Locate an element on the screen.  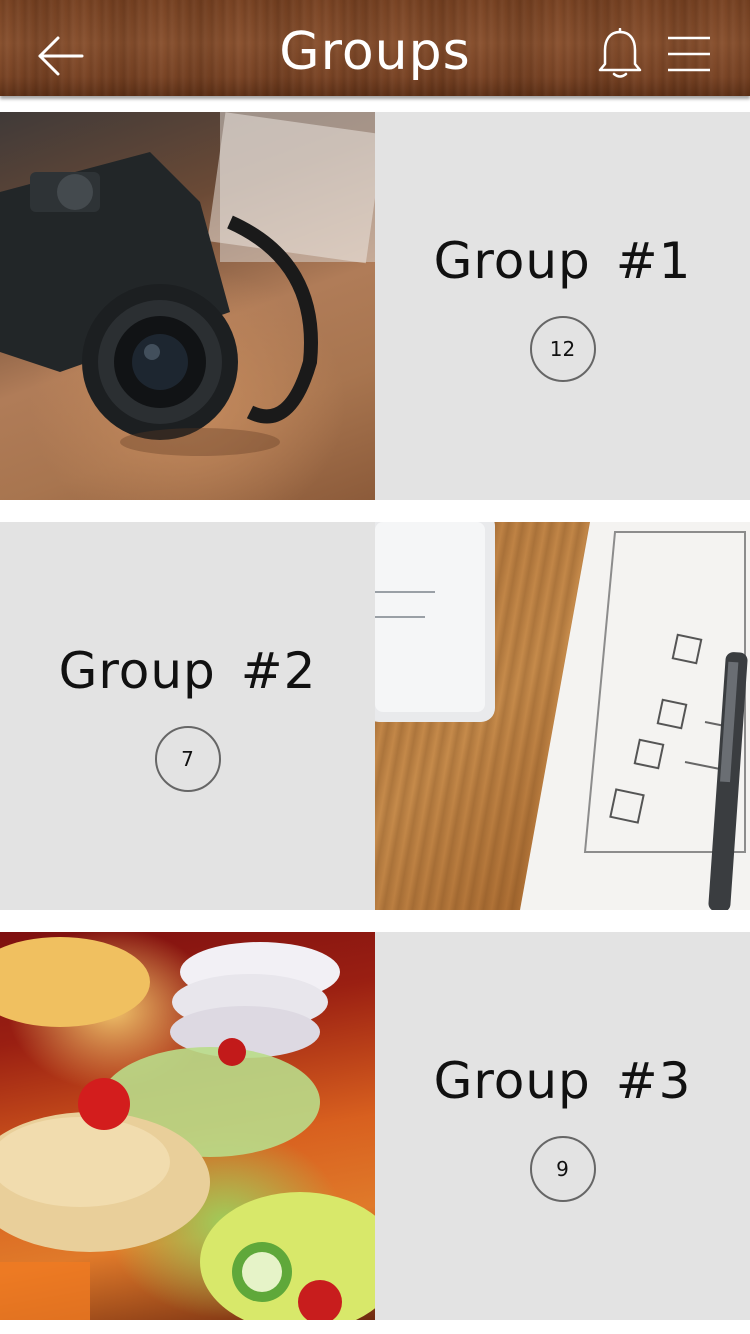
group-card-2: Group #2 7 is located at coordinates (187, 716).